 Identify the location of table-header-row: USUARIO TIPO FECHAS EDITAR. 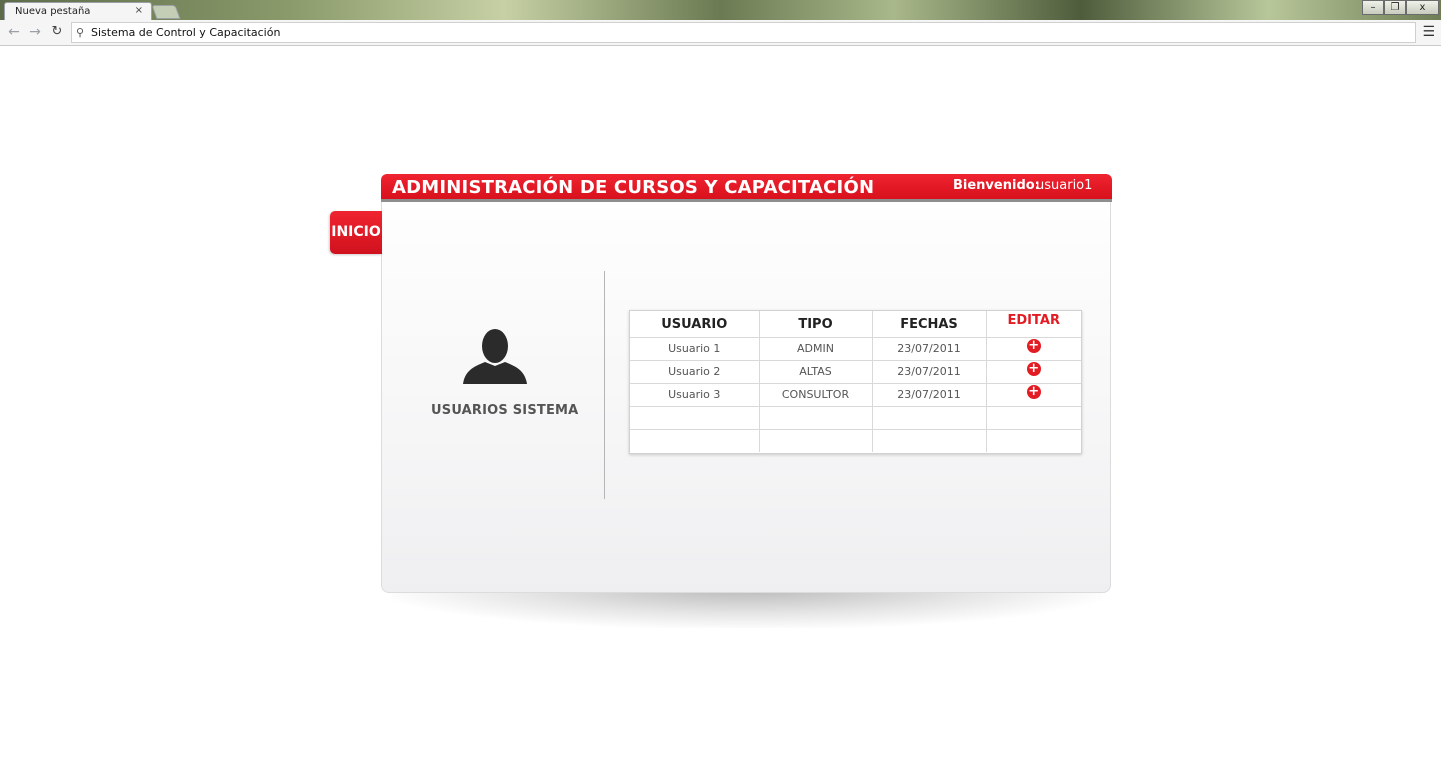
(855, 324).